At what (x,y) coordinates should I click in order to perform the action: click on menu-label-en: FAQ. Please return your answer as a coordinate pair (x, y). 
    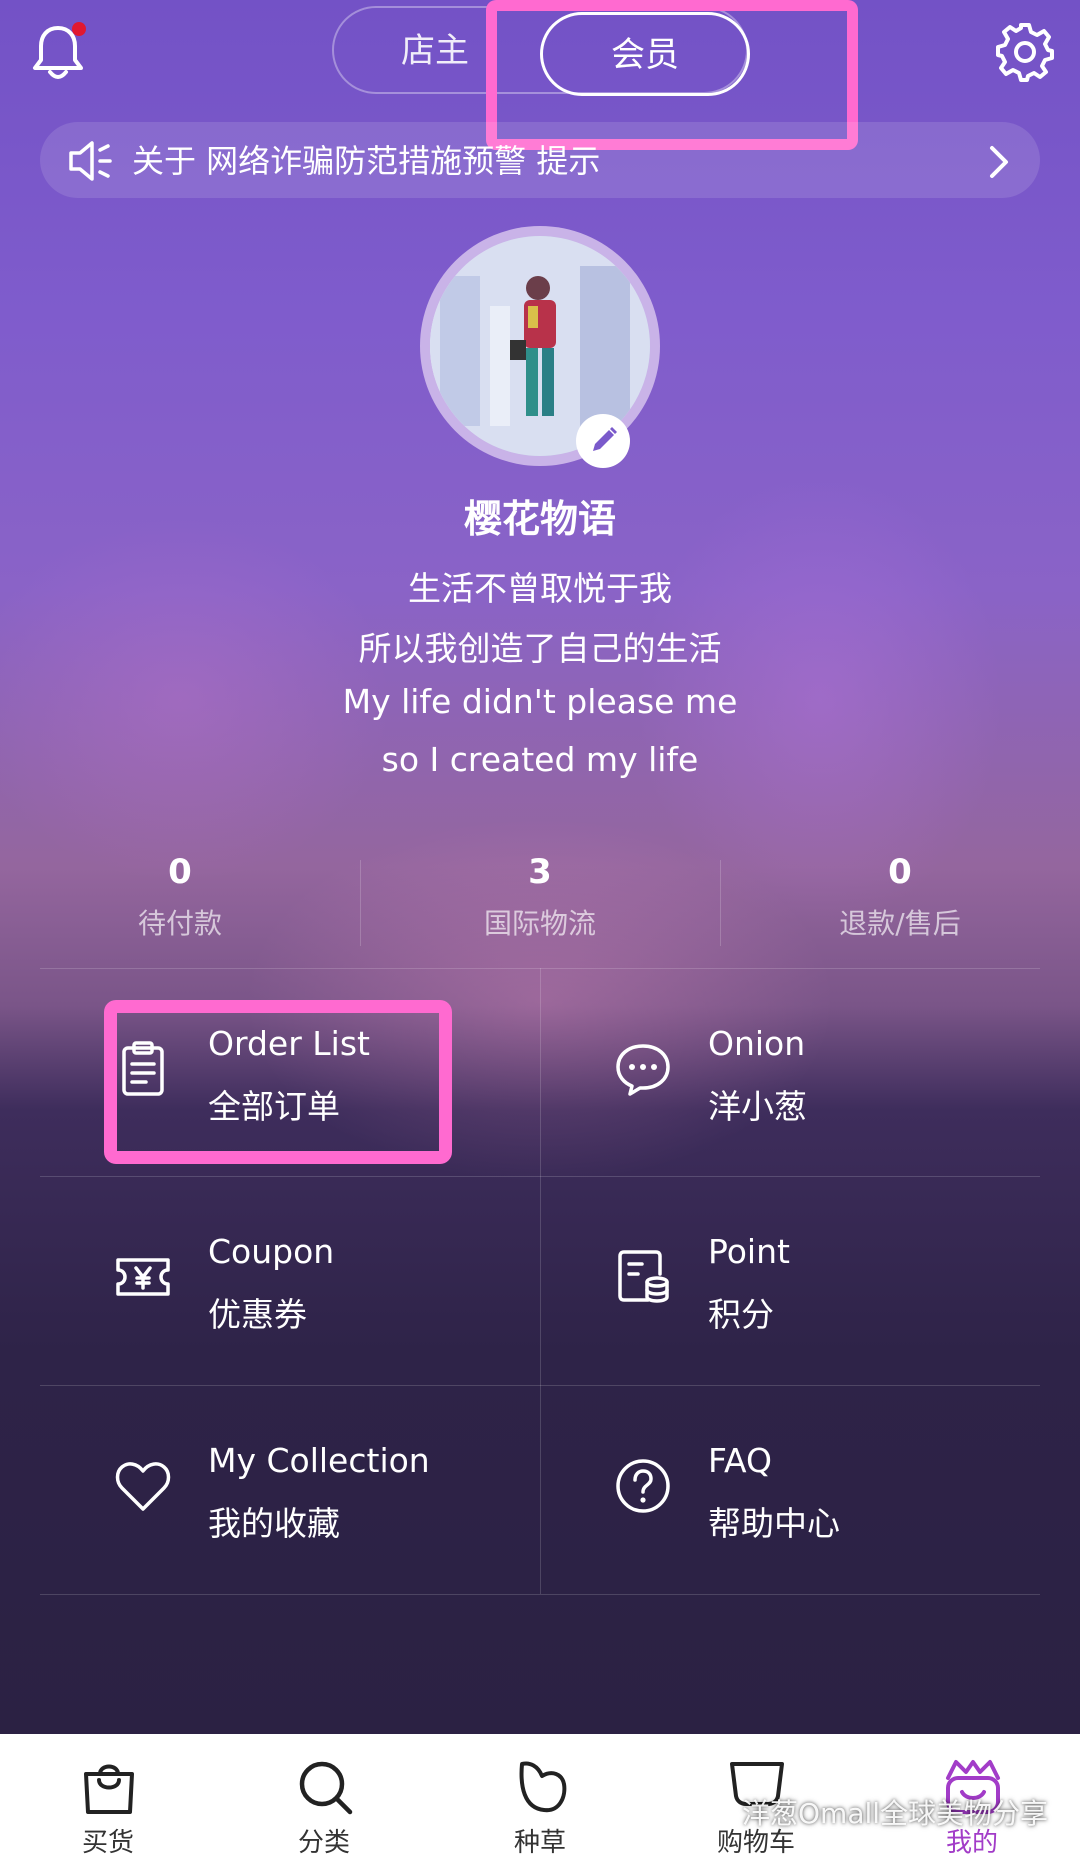
    Looking at the image, I should click on (740, 1460).